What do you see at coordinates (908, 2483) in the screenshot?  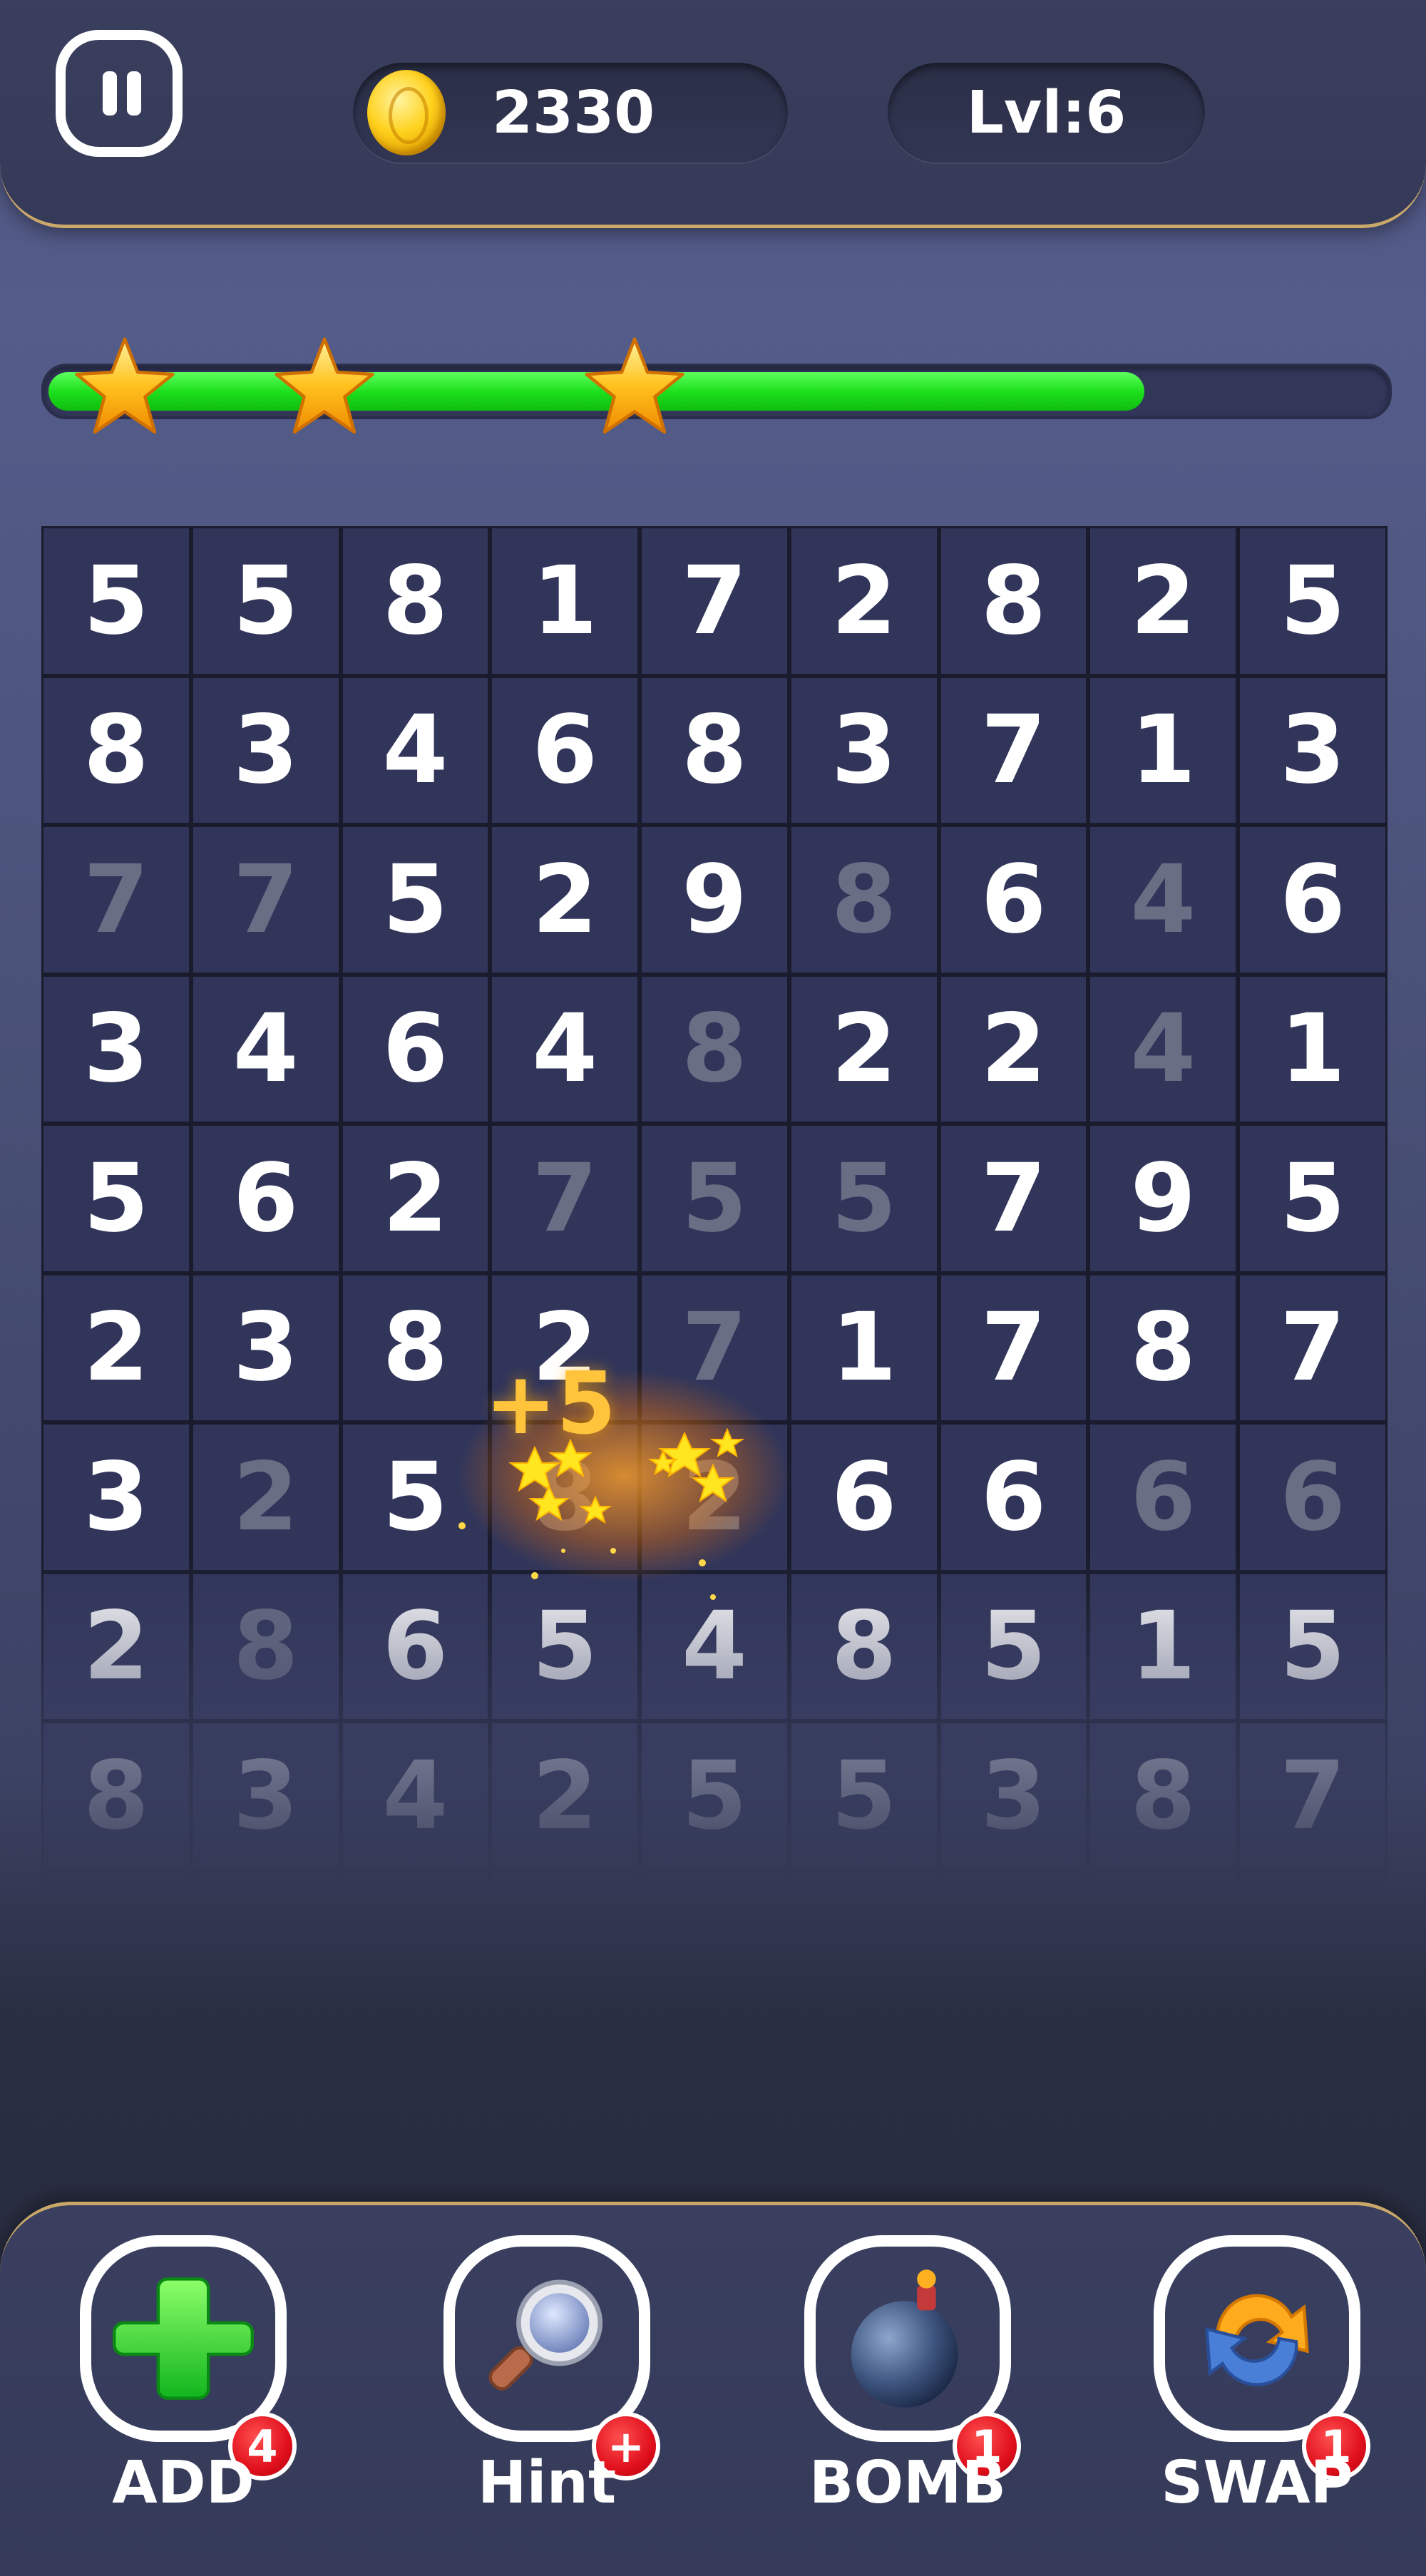 I see `powerup-label: BOMB` at bounding box center [908, 2483].